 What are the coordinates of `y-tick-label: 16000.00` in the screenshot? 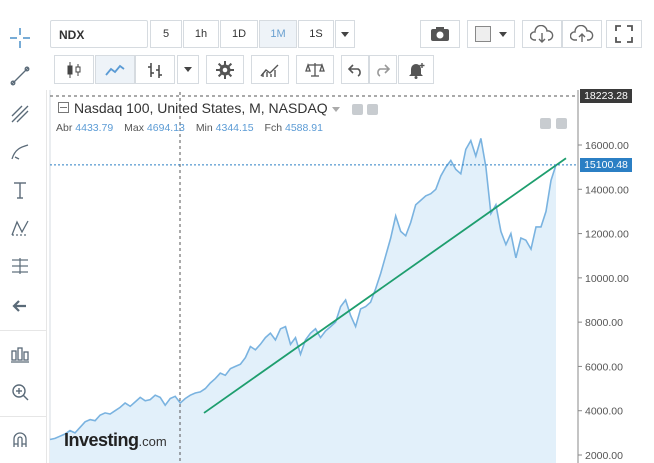 It's located at (607, 146).